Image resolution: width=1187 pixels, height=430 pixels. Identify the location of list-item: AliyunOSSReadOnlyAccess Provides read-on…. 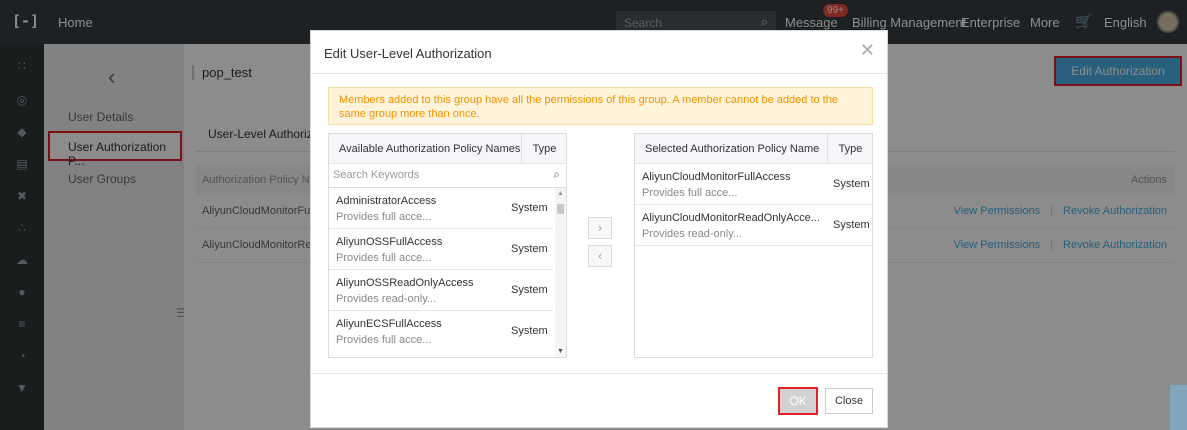
(441, 291).